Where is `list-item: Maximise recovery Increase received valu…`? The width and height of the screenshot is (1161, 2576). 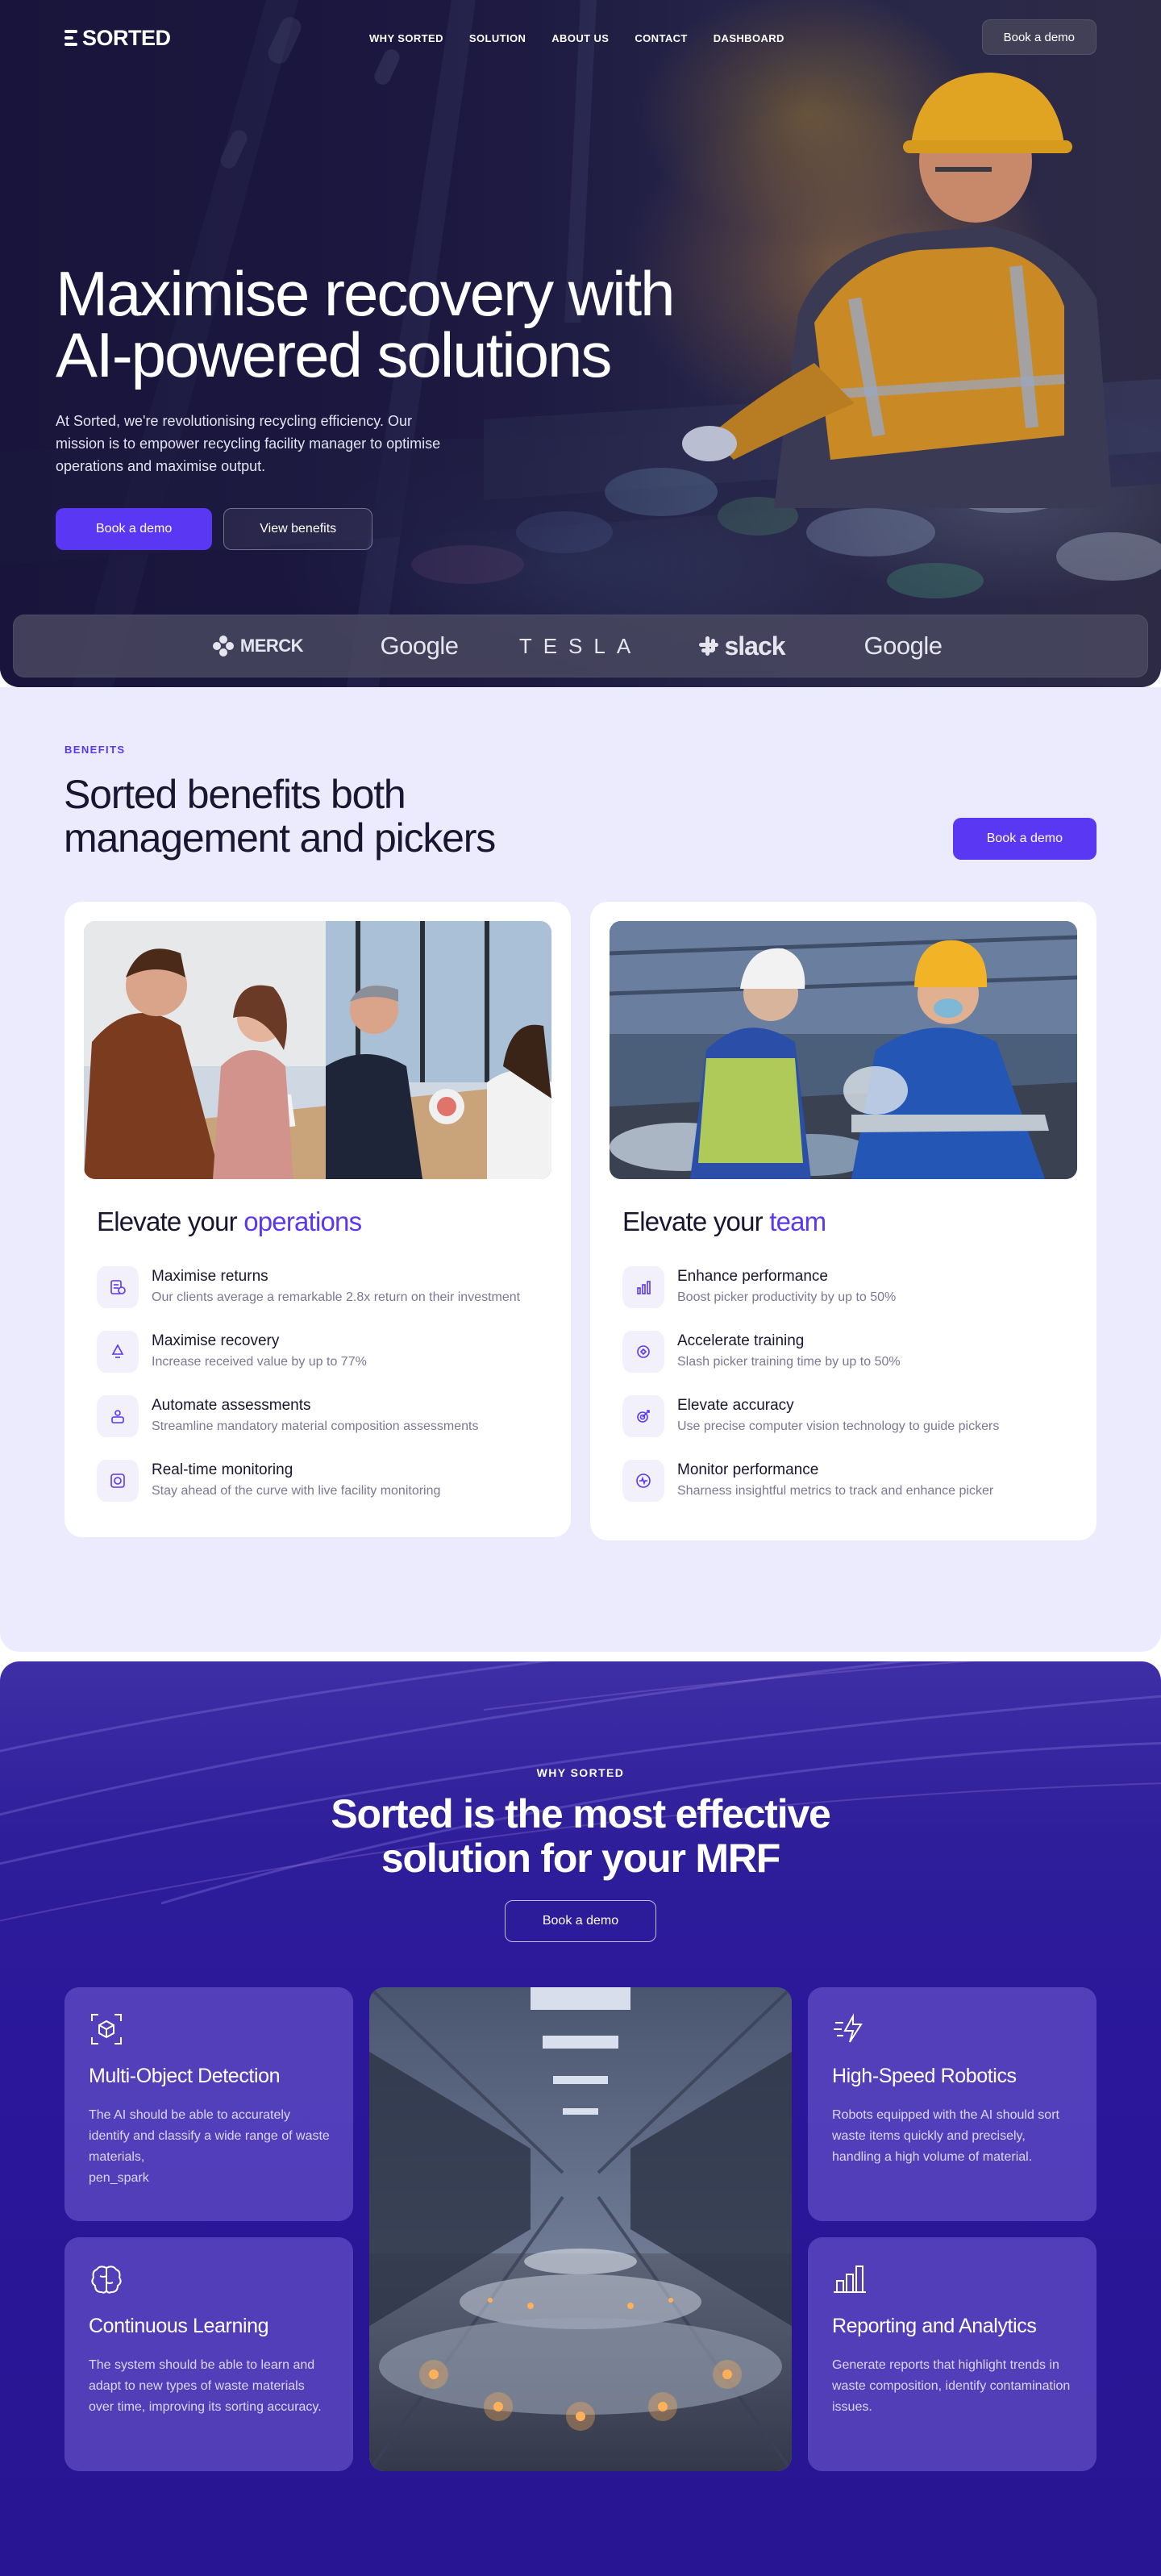 list-item: Maximise recovery Increase received valu… is located at coordinates (326, 1363).